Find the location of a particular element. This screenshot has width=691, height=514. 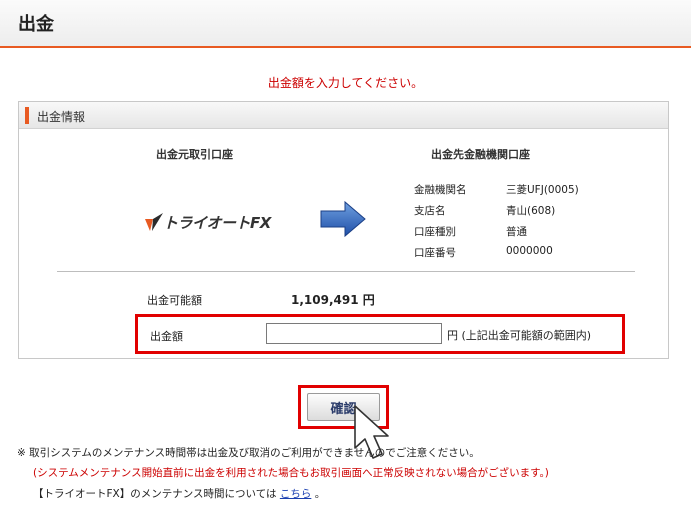

logo-mark-icon is located at coordinates (154, 222).